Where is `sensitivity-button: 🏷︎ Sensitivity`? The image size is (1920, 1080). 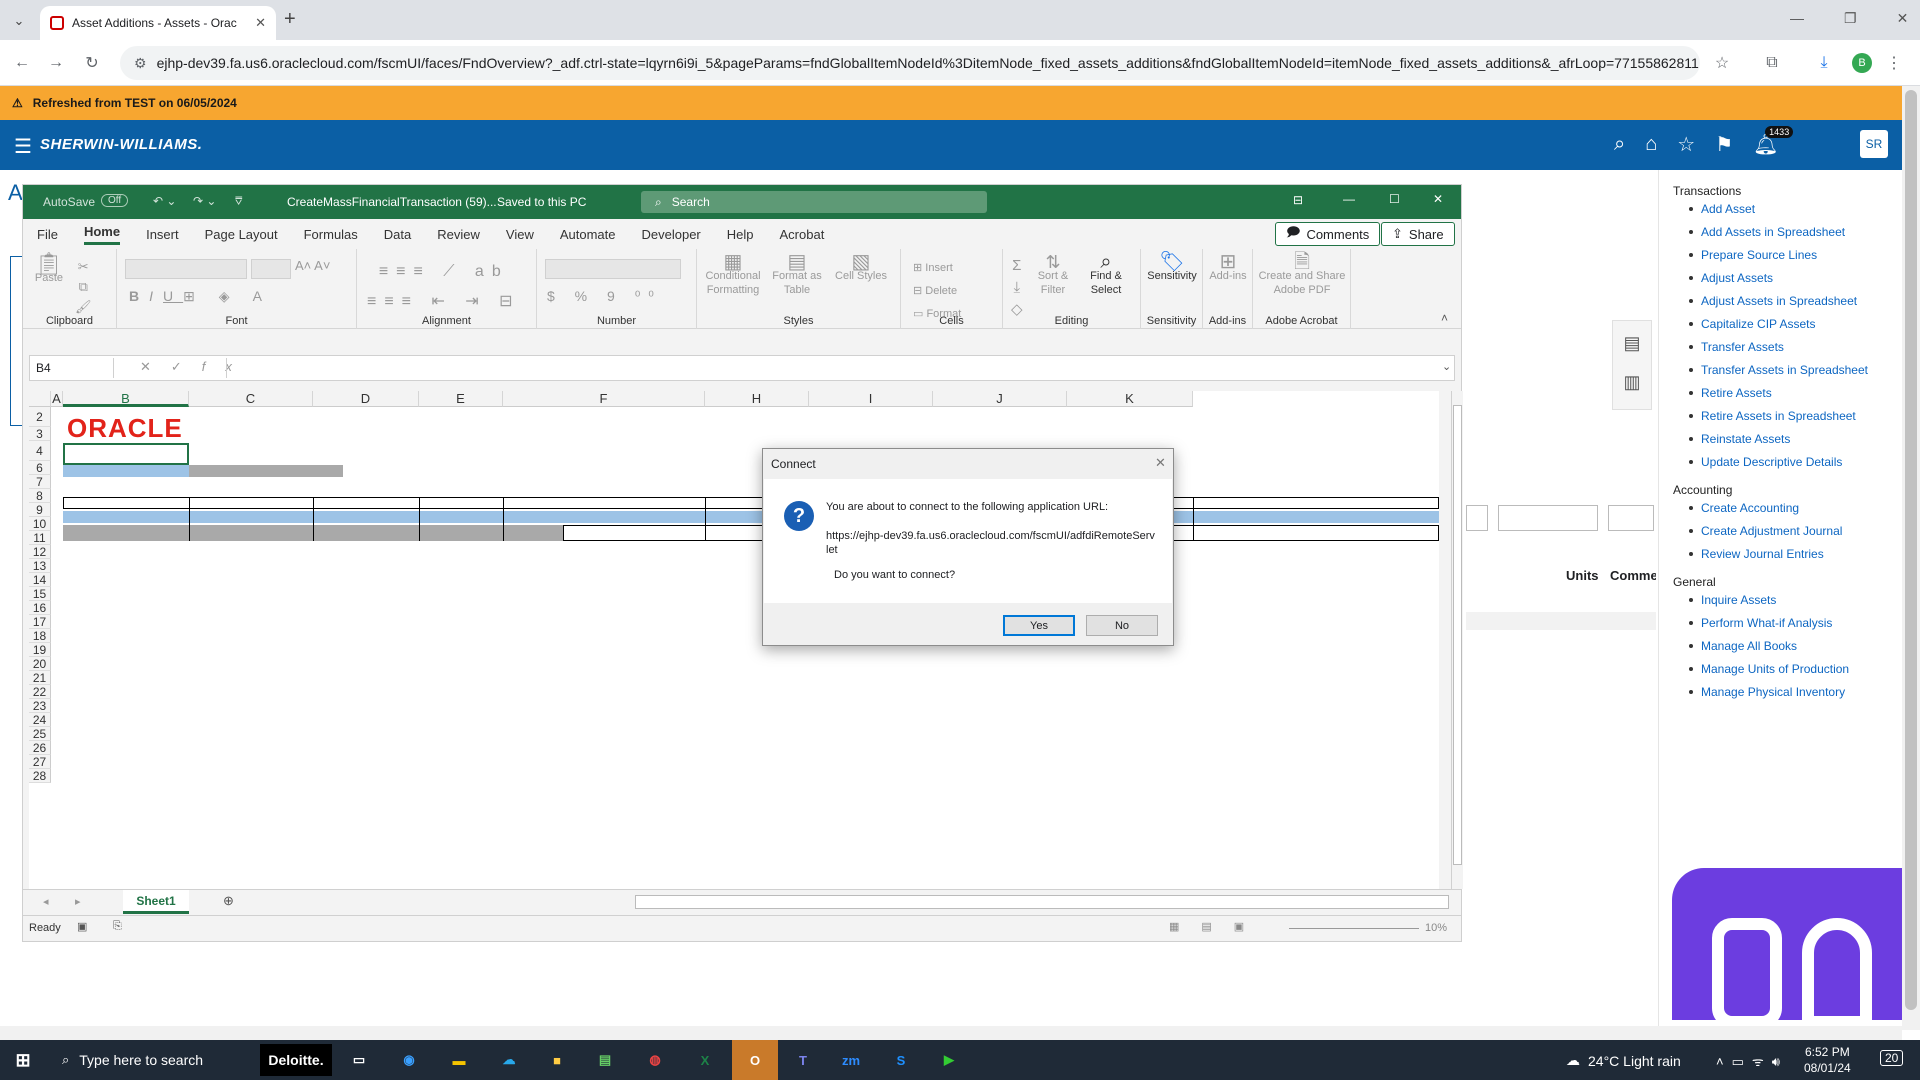 sensitivity-button: 🏷︎ Sensitivity is located at coordinates (1172, 267).